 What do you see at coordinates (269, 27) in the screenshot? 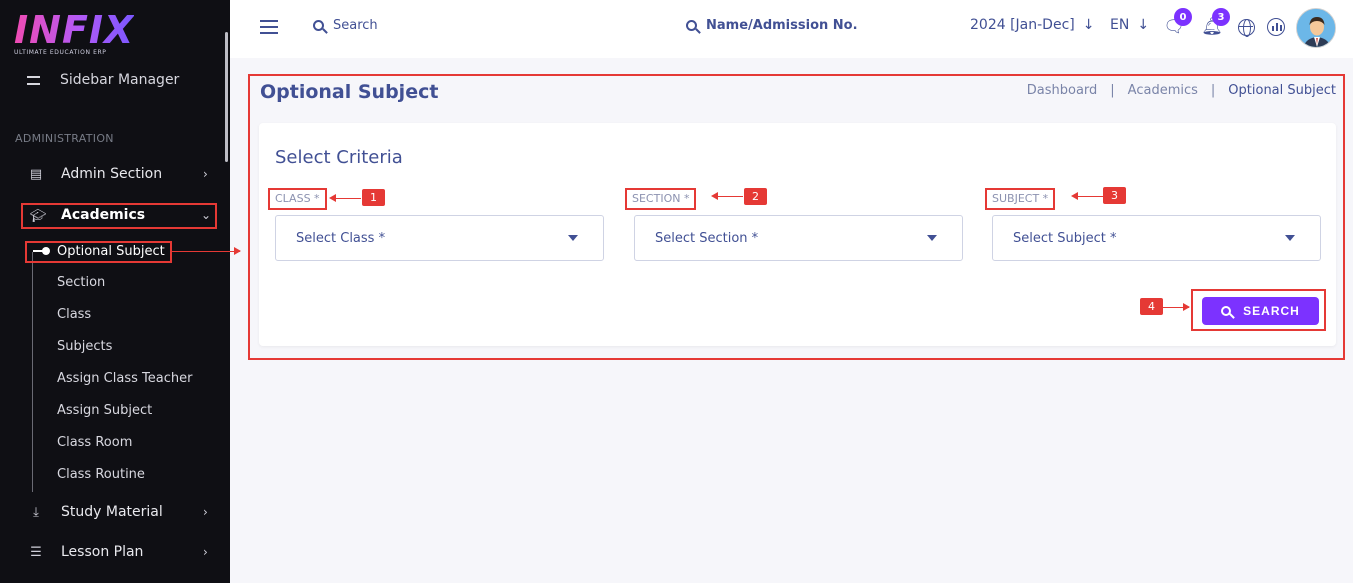
I see `menu-toggle-button` at bounding box center [269, 27].